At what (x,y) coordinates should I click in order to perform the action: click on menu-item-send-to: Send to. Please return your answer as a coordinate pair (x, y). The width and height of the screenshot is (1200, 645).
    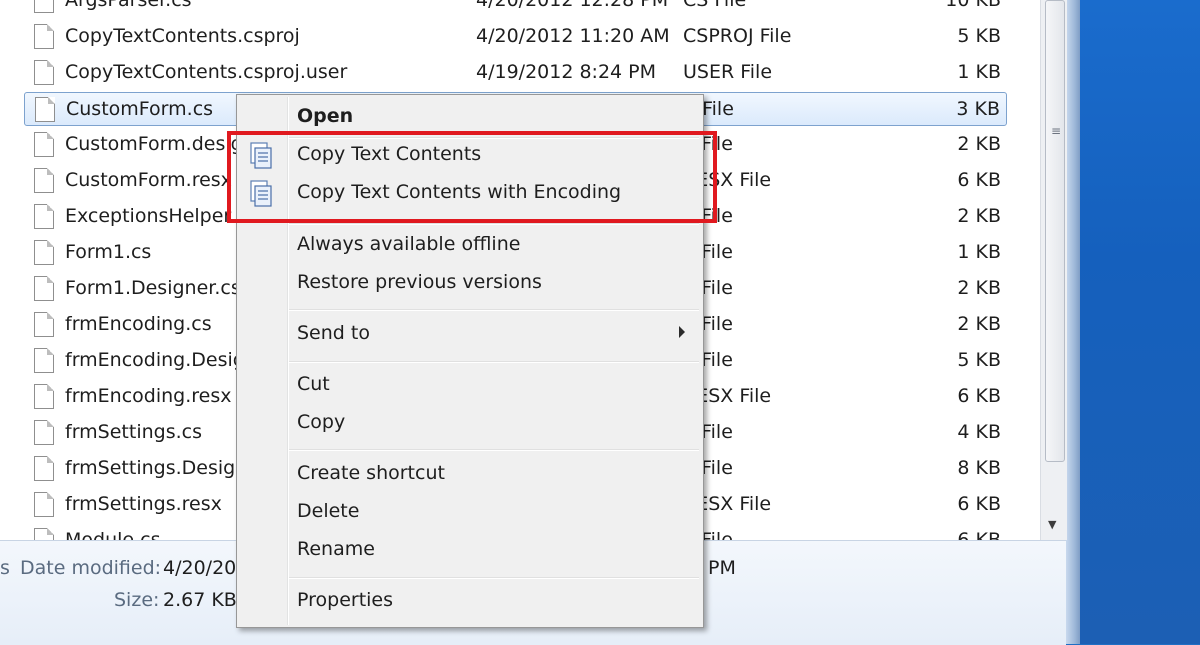
    Looking at the image, I should click on (470, 335).